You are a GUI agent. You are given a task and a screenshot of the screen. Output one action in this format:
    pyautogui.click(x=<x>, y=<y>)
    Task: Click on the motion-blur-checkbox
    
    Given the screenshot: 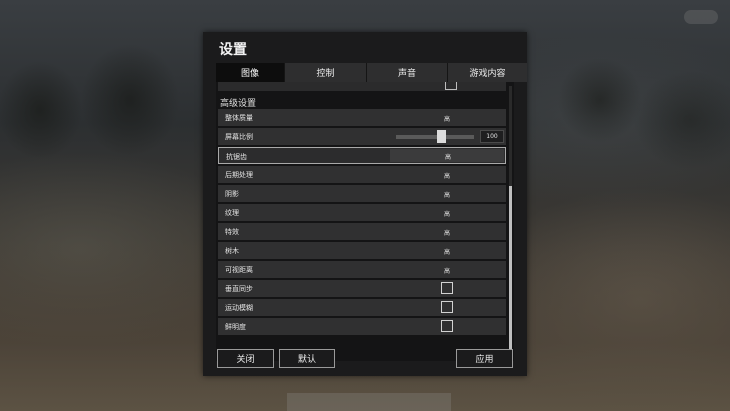 What is the action you would take?
    pyautogui.click(x=447, y=307)
    